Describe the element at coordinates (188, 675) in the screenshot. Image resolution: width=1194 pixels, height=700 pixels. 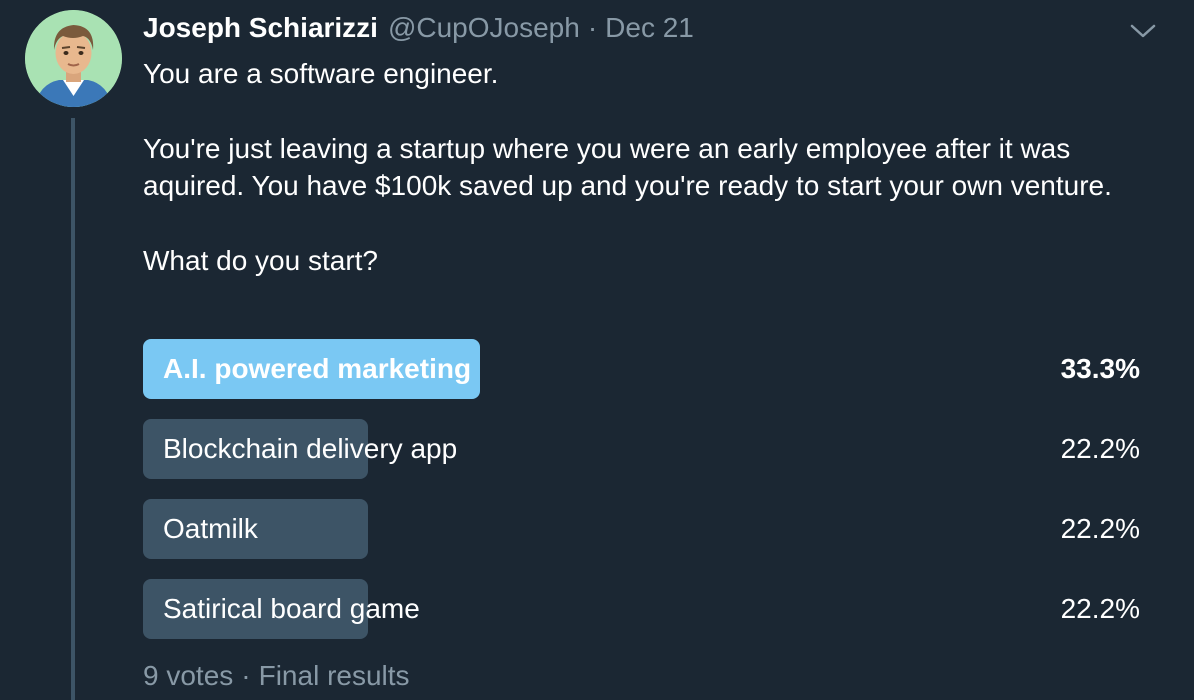
I see `poll-vote-count: 9 votes` at that location.